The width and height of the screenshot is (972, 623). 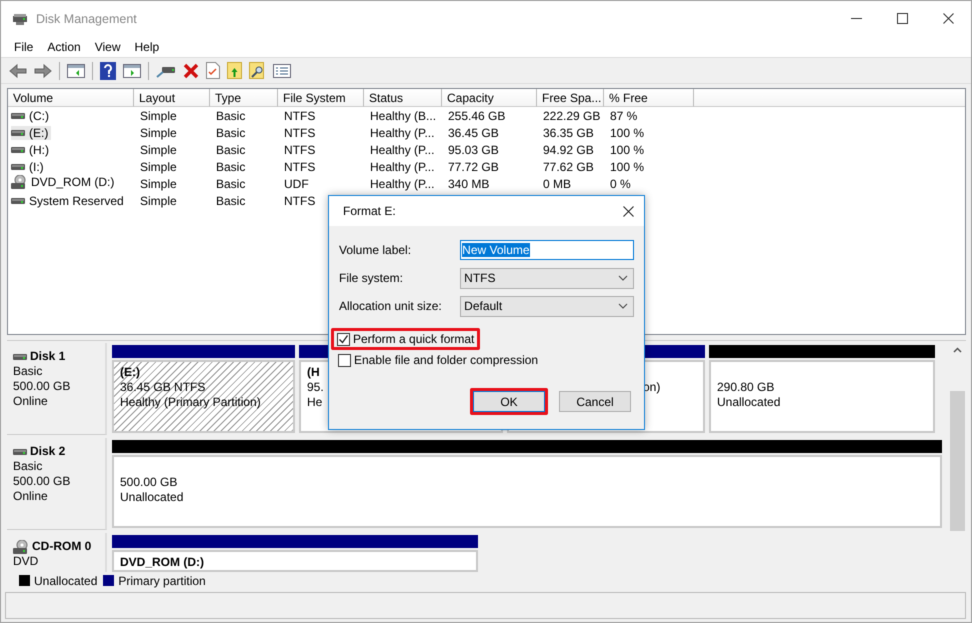 I want to click on menu-item: File, so click(x=23, y=47).